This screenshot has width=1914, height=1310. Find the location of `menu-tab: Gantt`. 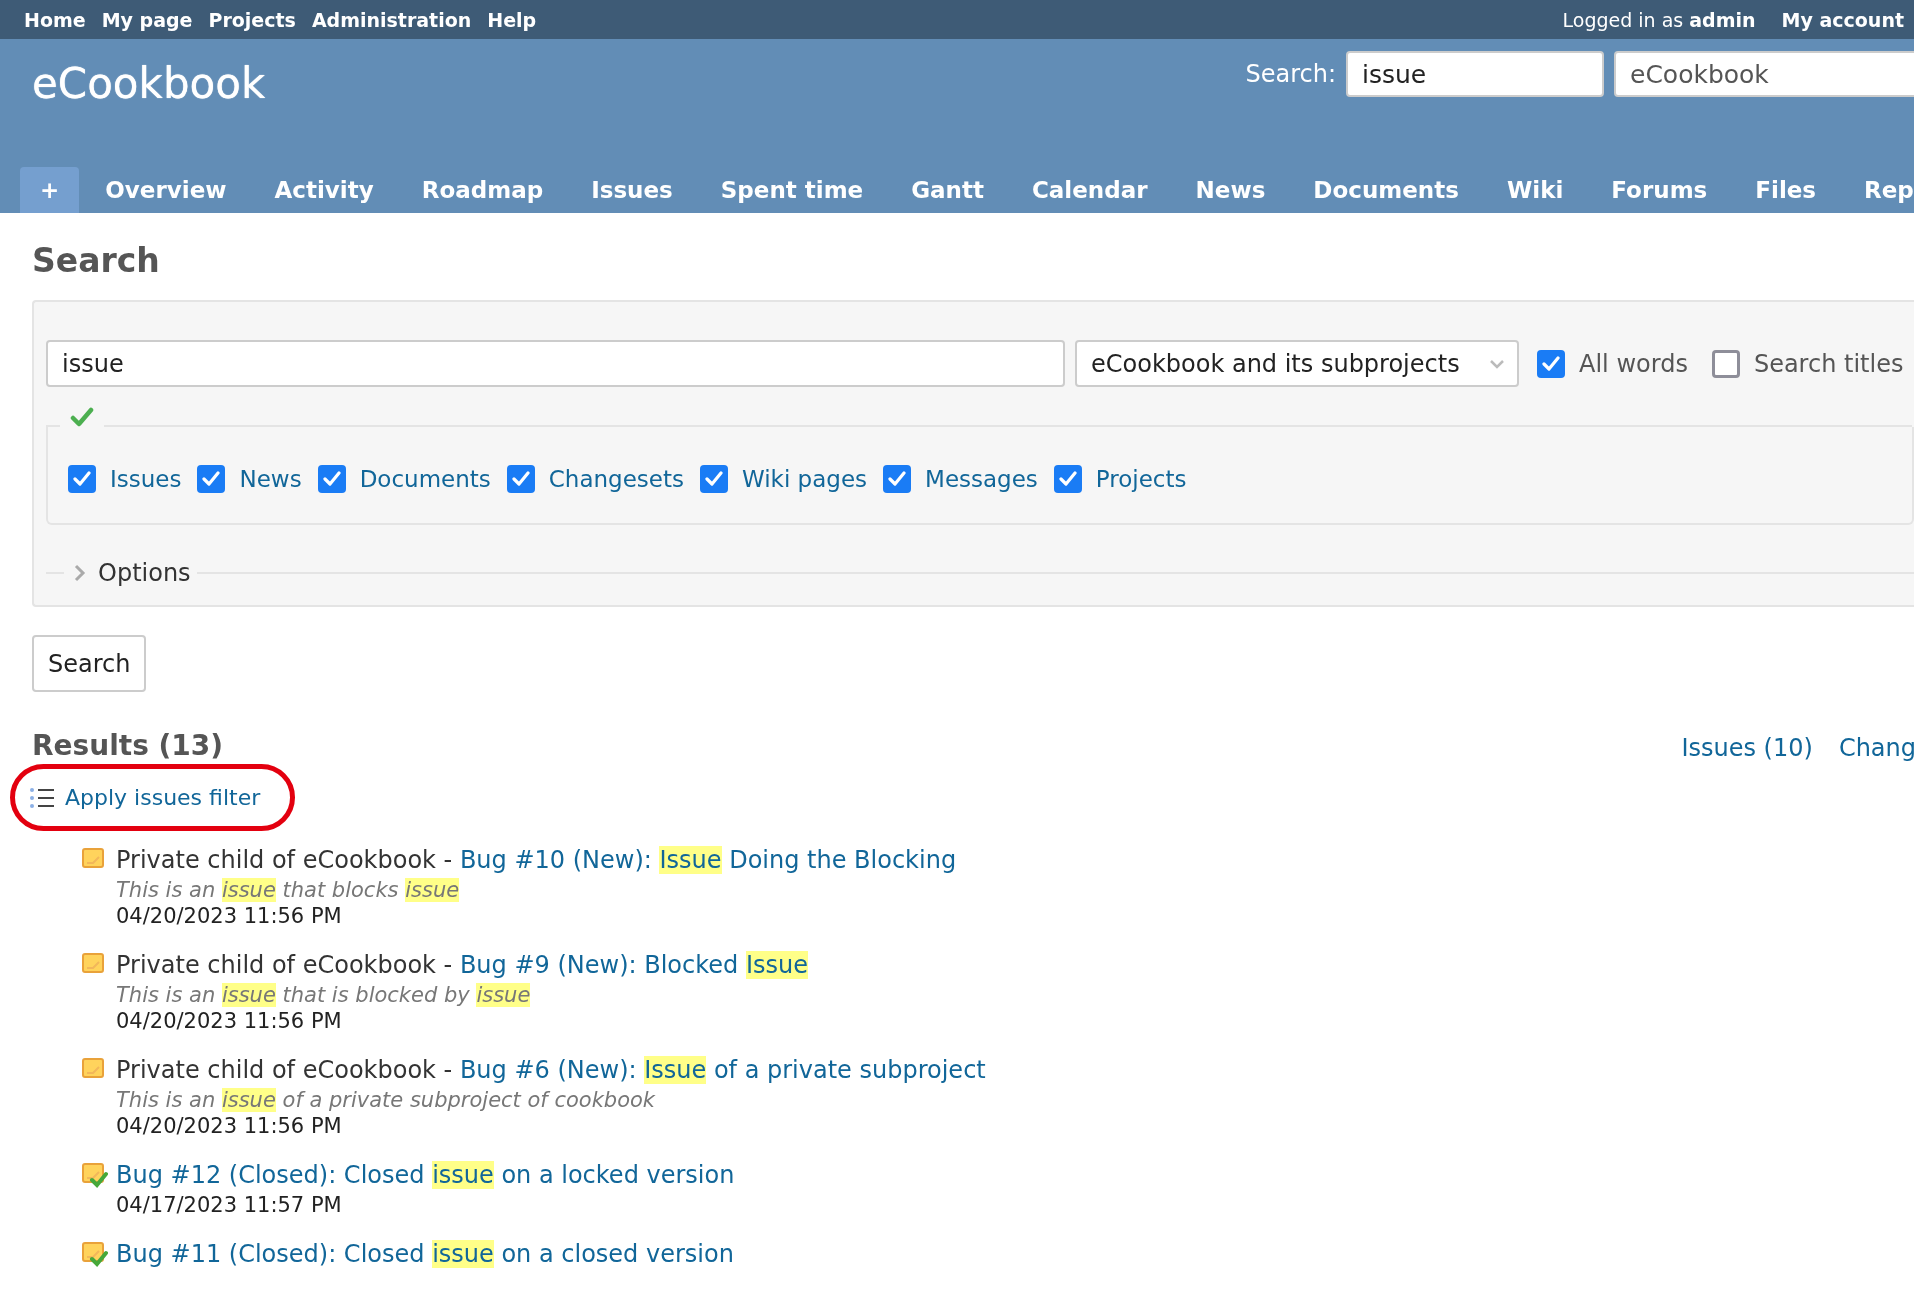

menu-tab: Gantt is located at coordinates (947, 190).